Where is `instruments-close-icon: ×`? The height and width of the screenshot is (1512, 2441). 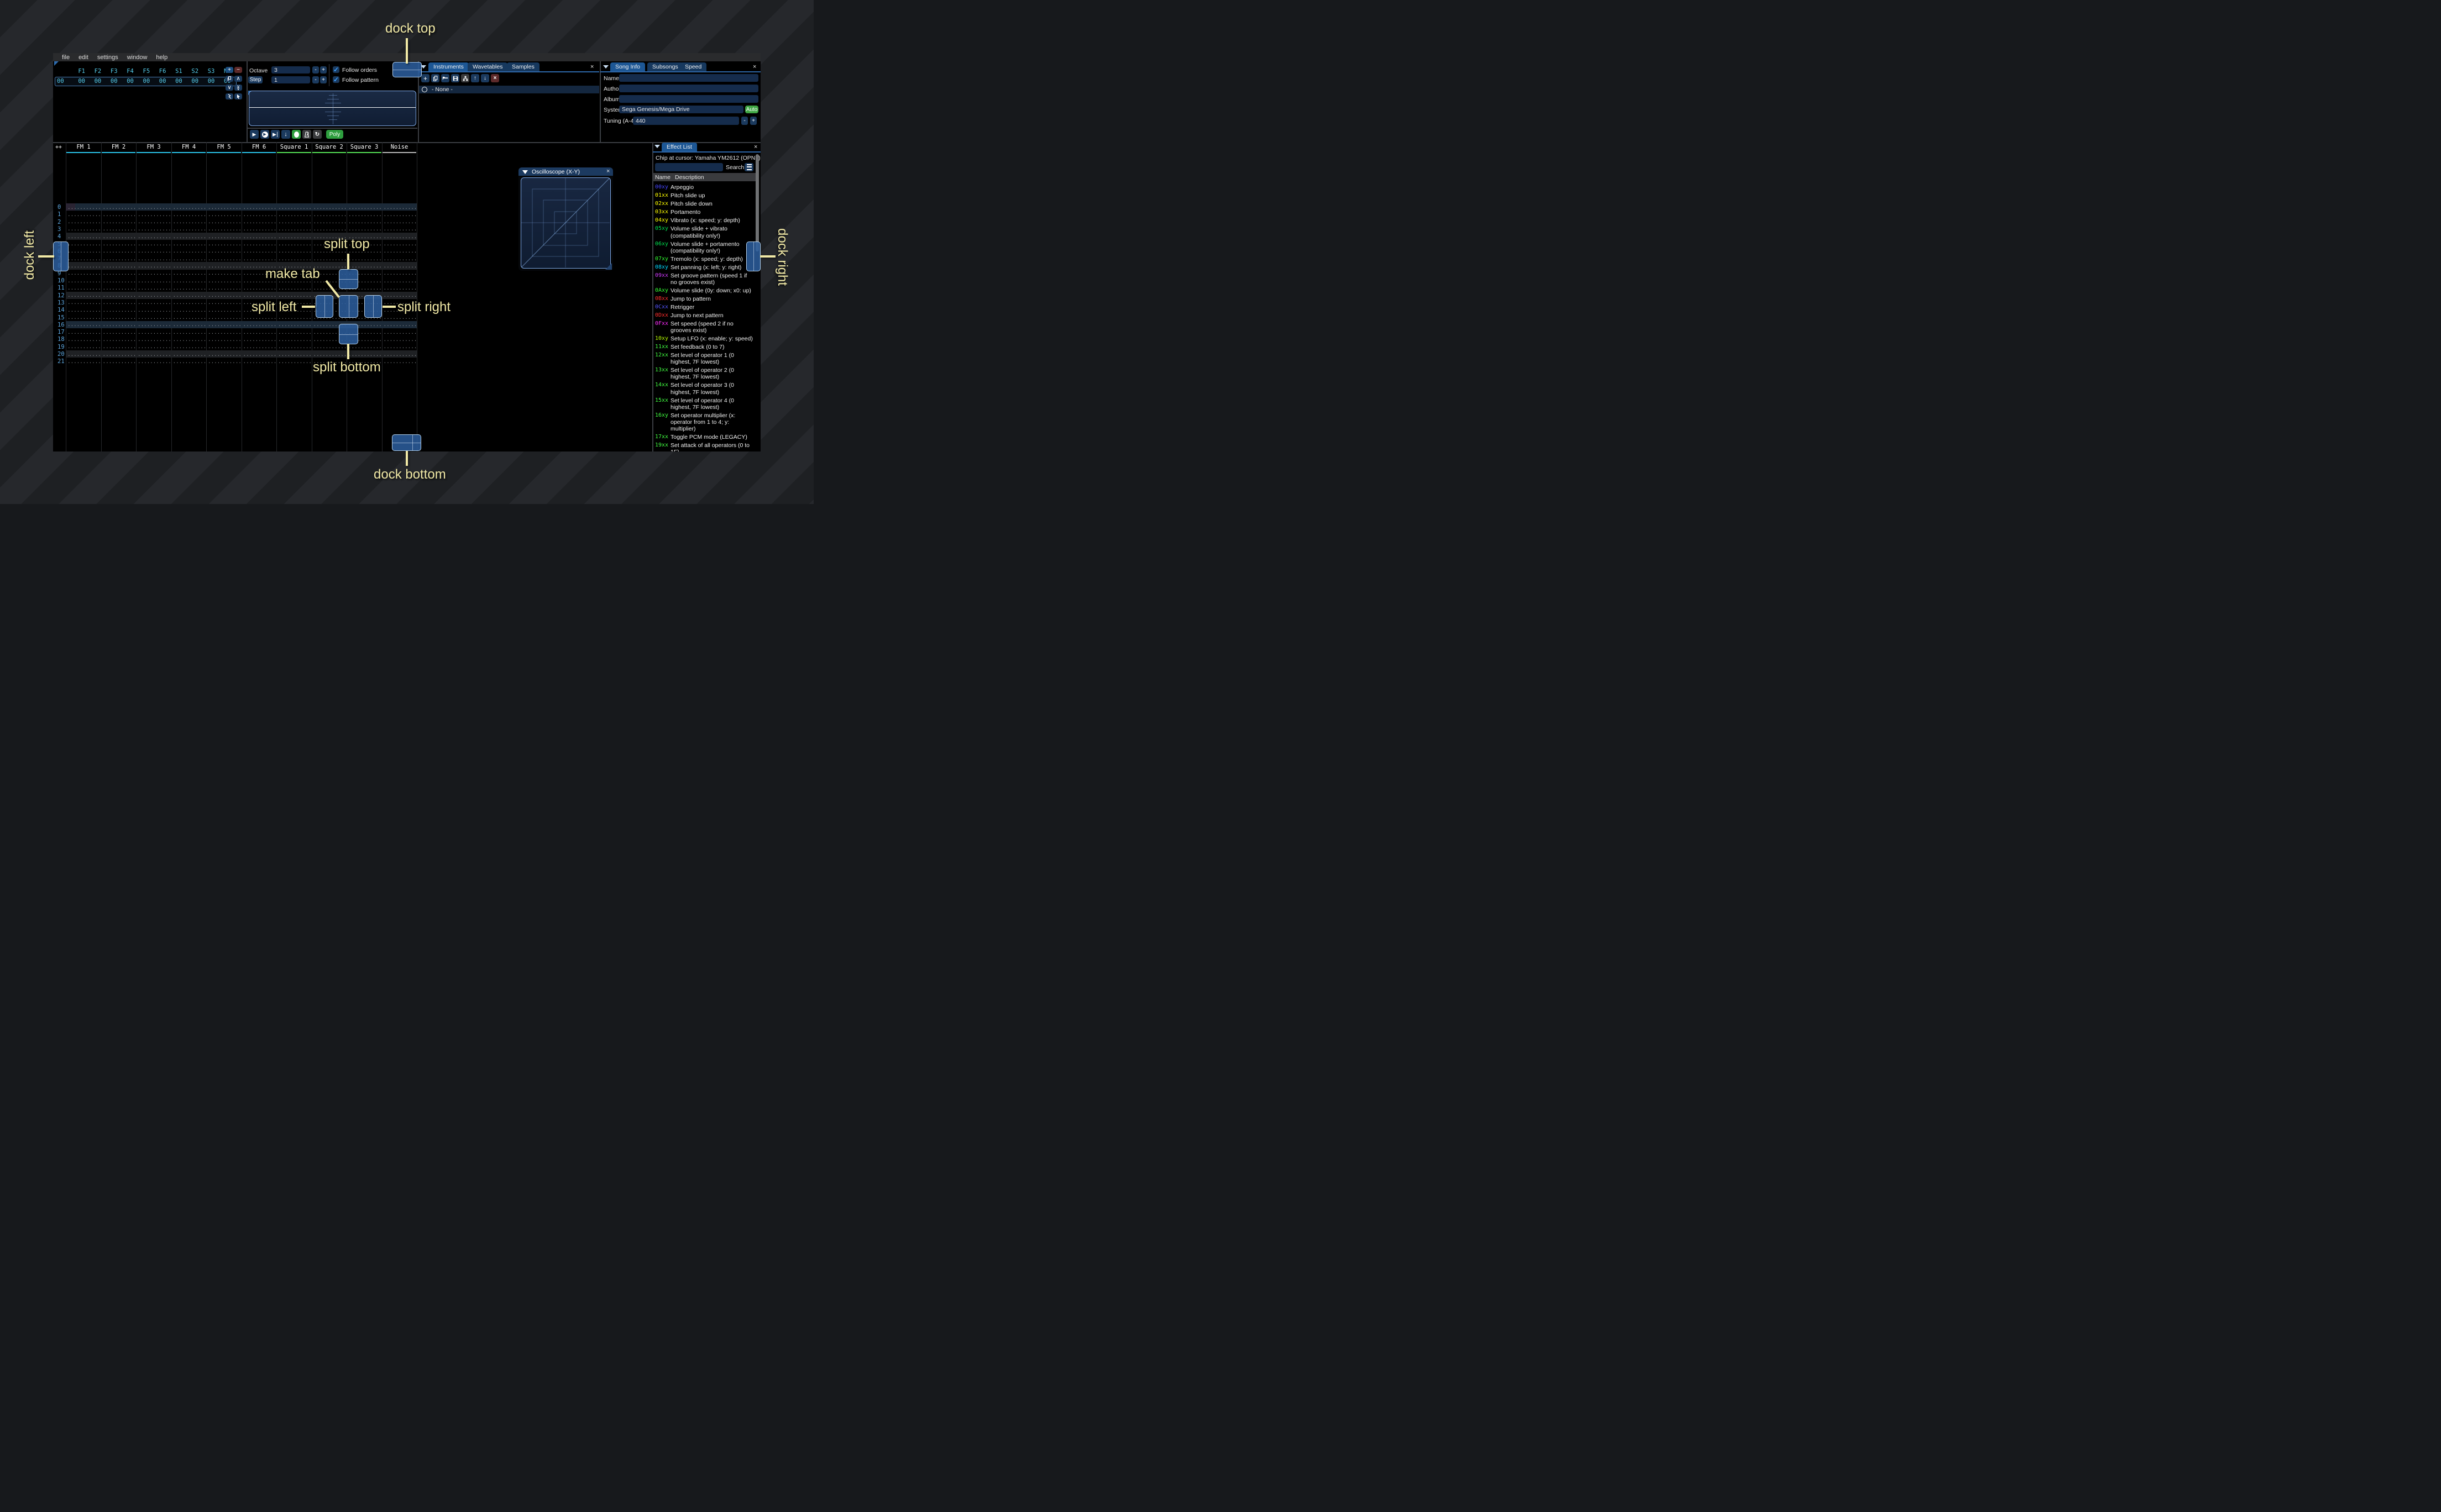
instruments-close-icon: × is located at coordinates (592, 67).